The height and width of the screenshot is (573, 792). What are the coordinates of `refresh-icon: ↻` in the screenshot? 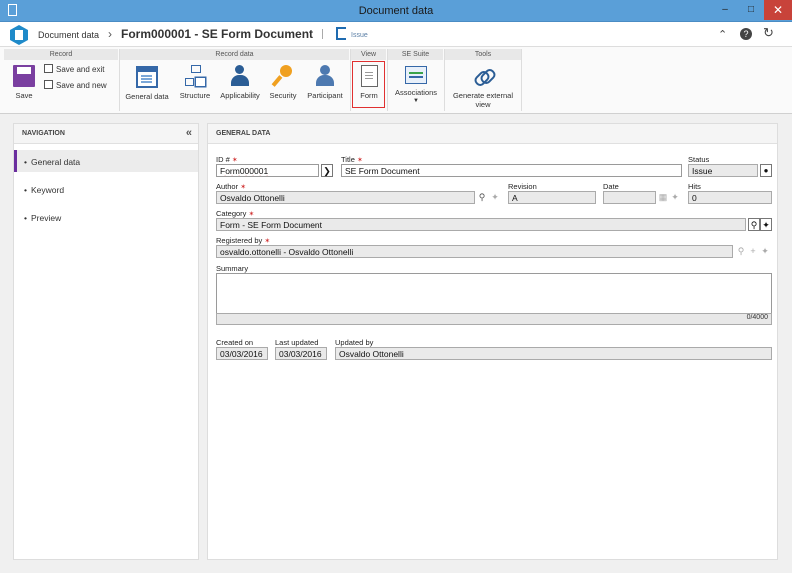 It's located at (768, 33).